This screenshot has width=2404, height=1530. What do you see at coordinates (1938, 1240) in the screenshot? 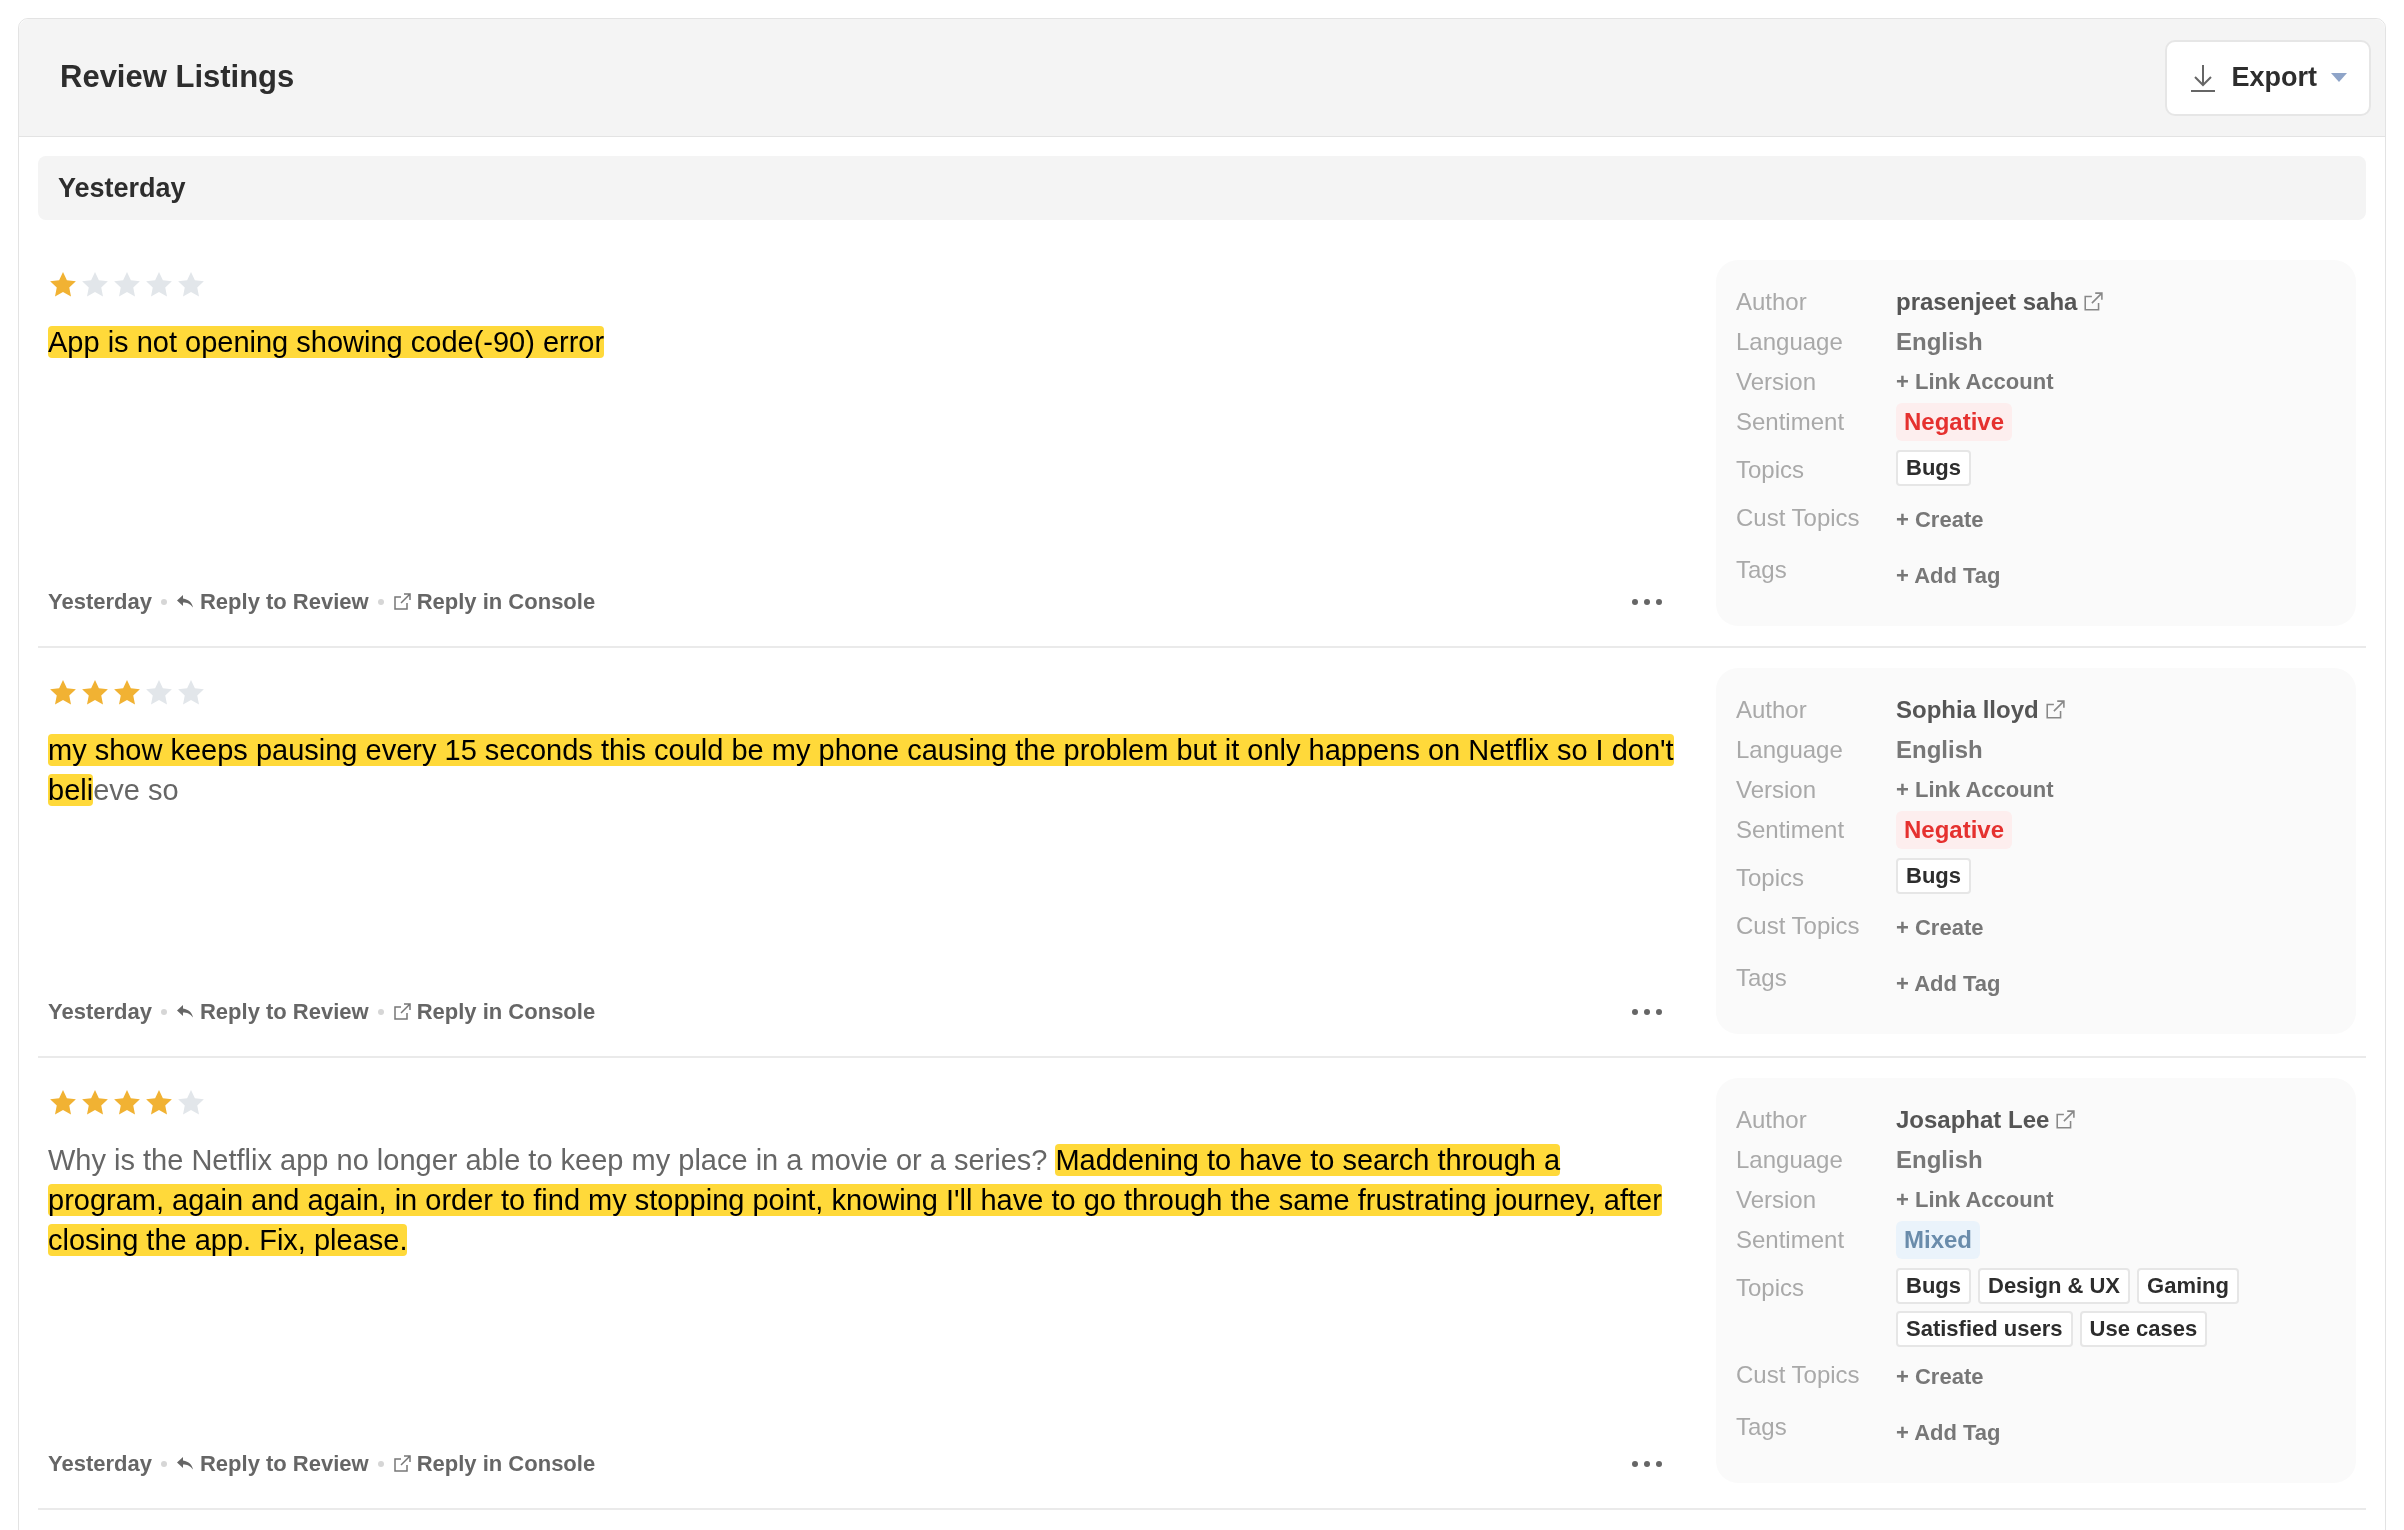
I see `sentiment-badge: Mixed` at bounding box center [1938, 1240].